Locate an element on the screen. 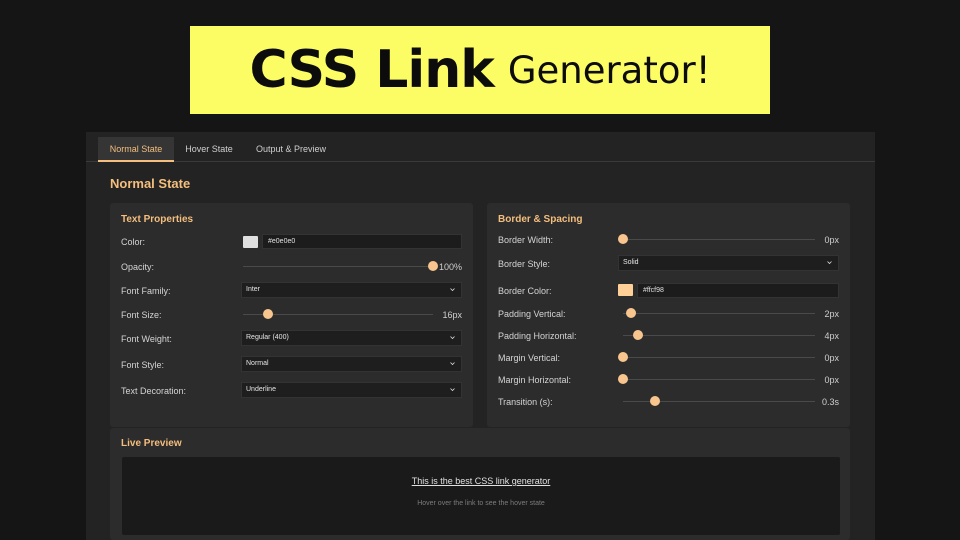 Image resolution: width=960 pixels, height=540 pixels. color-swatch is located at coordinates (250, 242).